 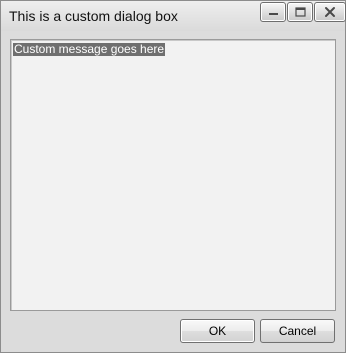 I want to click on window-title: This is a custom dialog box, so click(x=93, y=16).